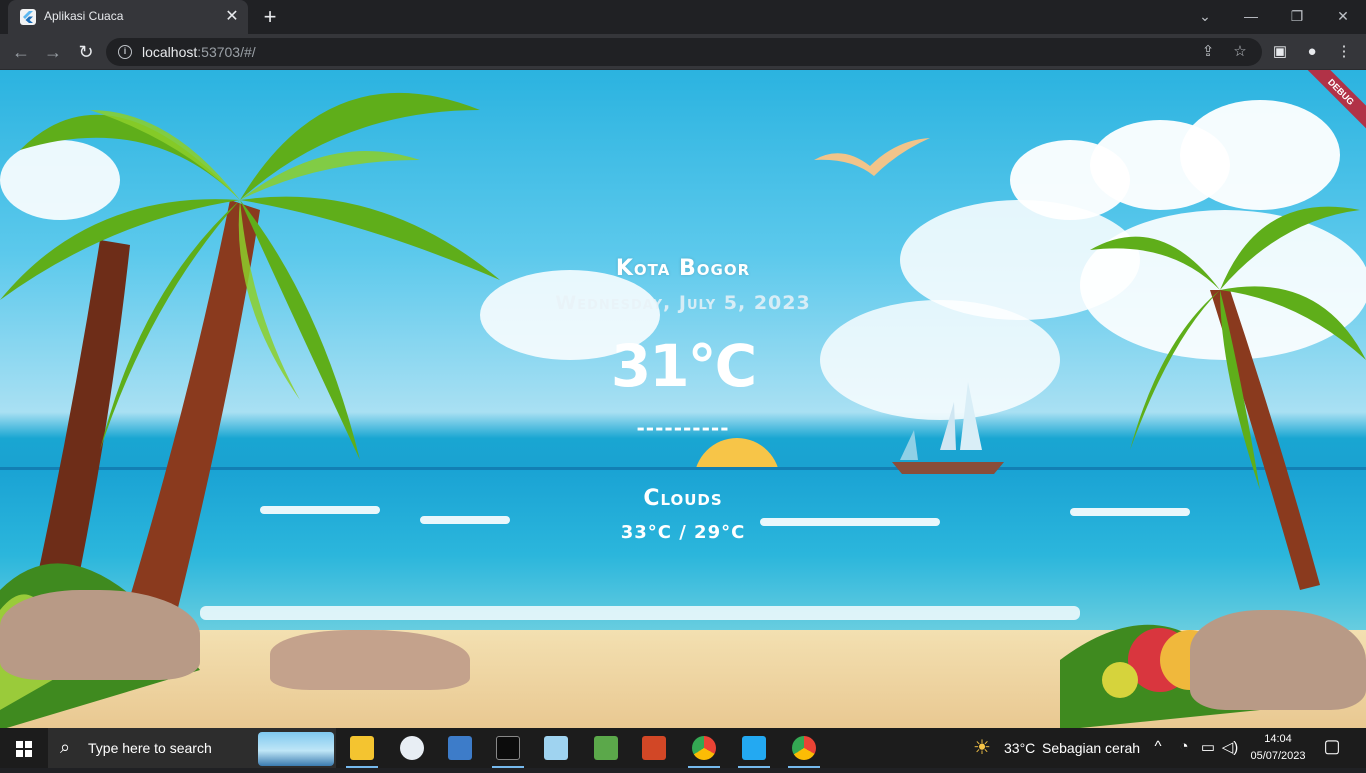  Describe the element at coordinates (1205, 16) in the screenshot. I see `tab-search-icon: ⌄` at that location.